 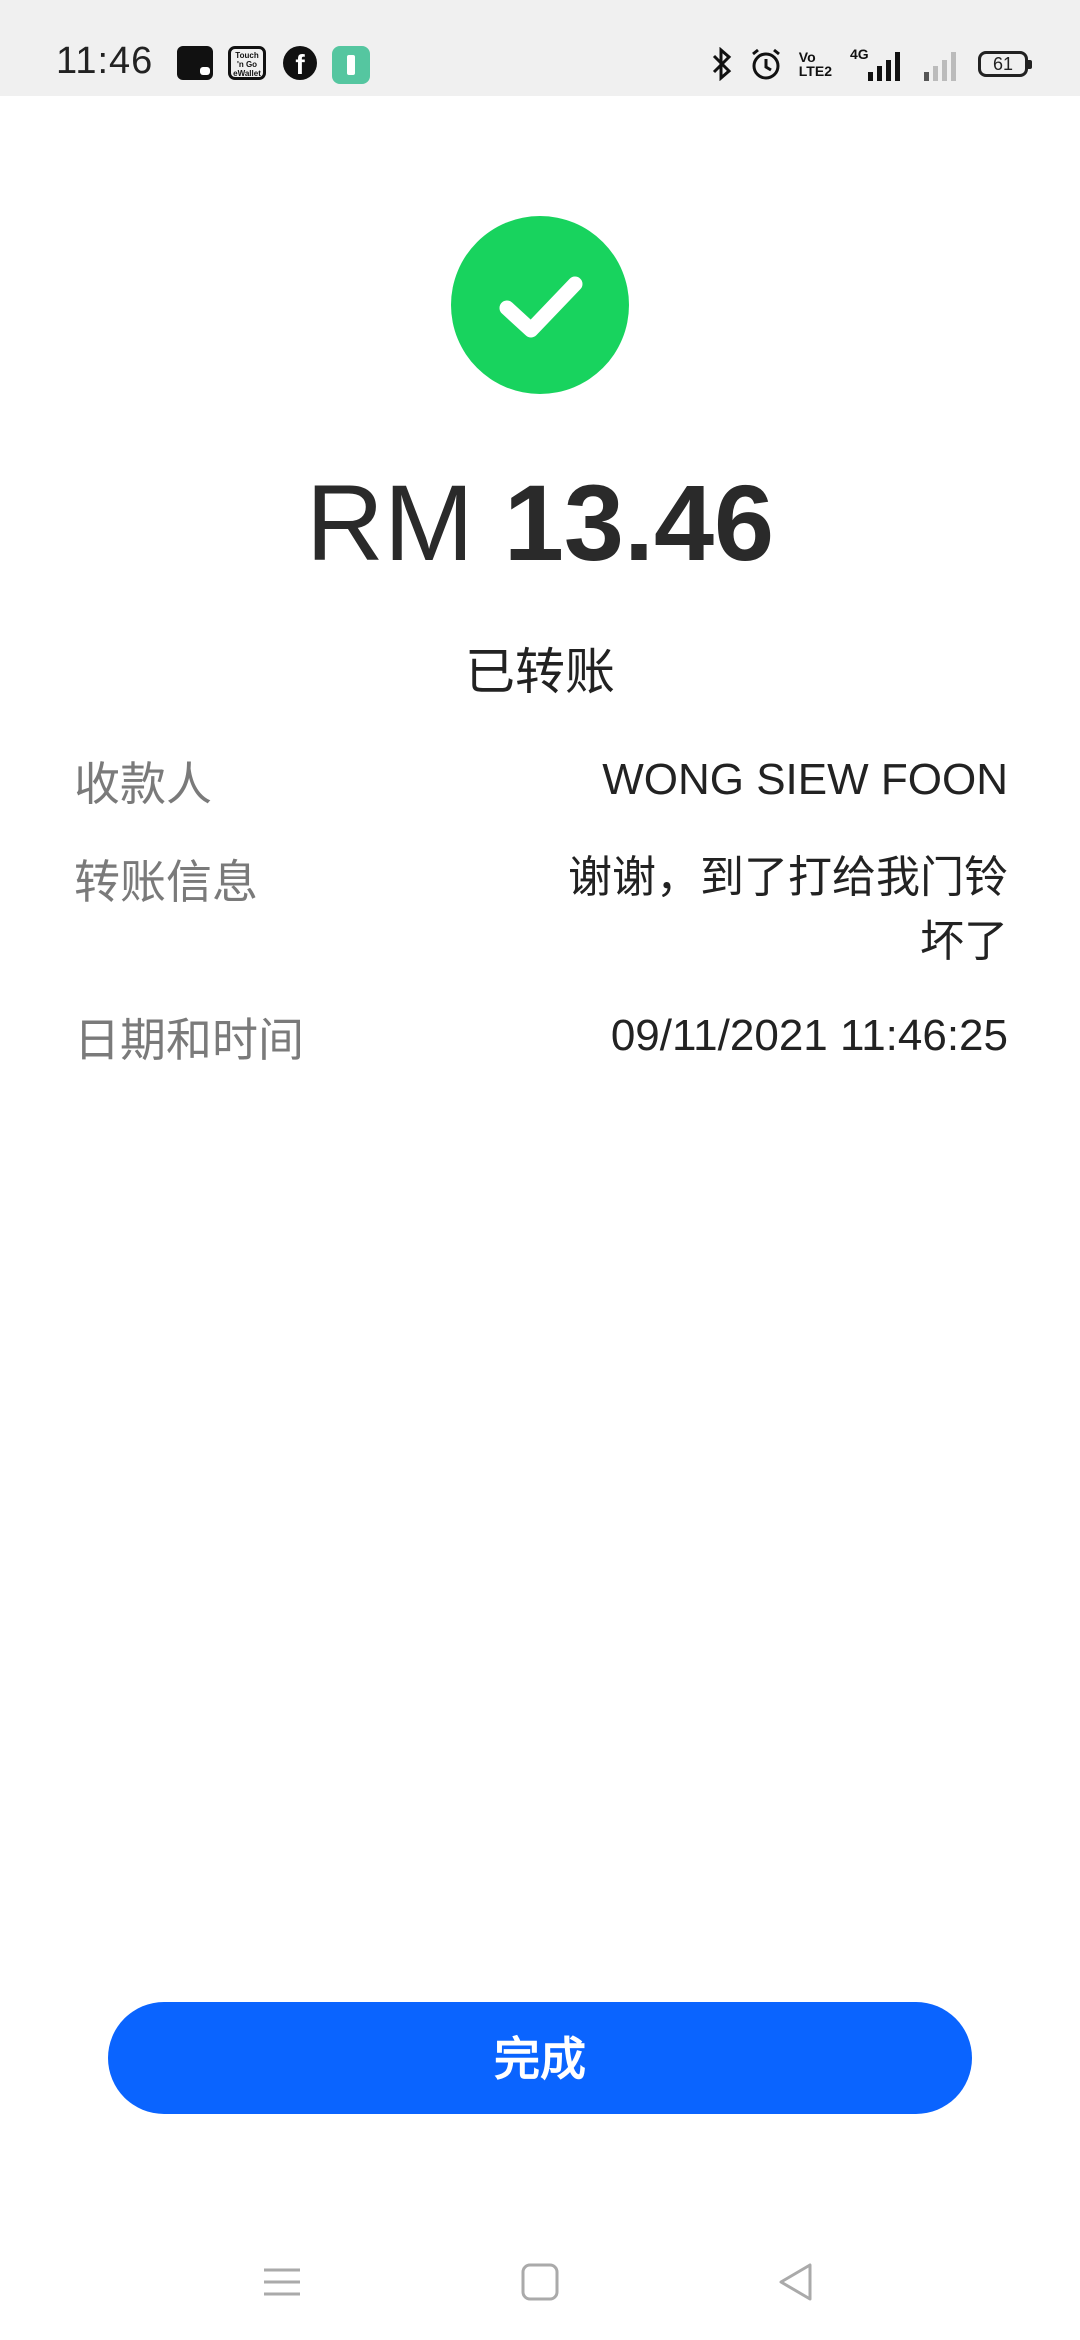 I want to click on navigation-bar, so click(x=540, y=2290).